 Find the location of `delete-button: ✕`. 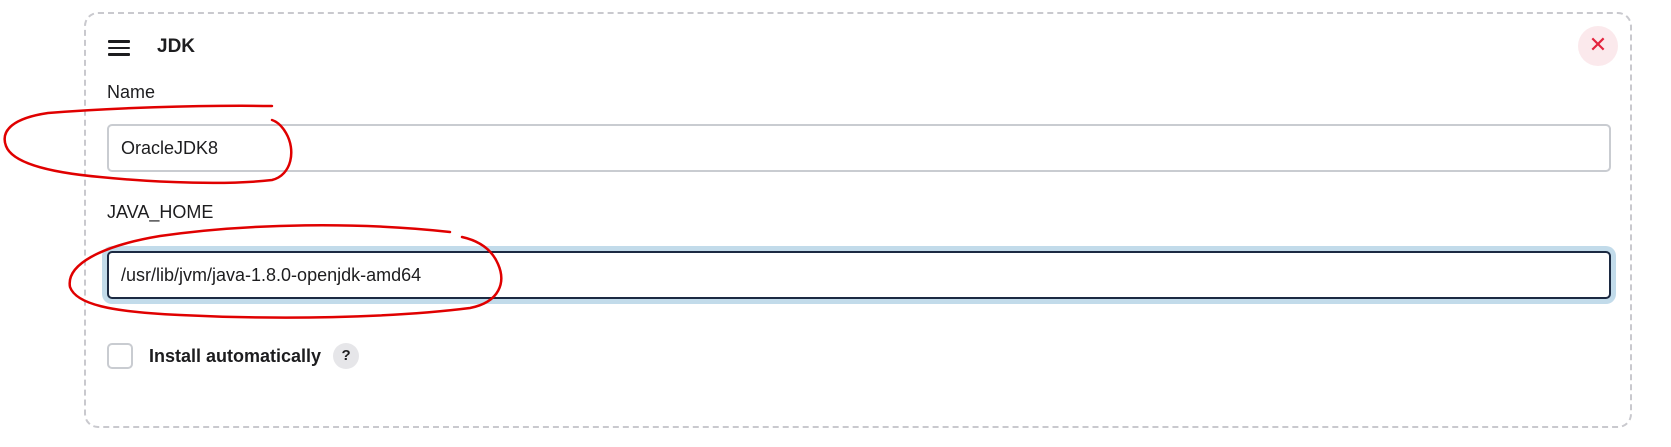

delete-button: ✕ is located at coordinates (1598, 46).